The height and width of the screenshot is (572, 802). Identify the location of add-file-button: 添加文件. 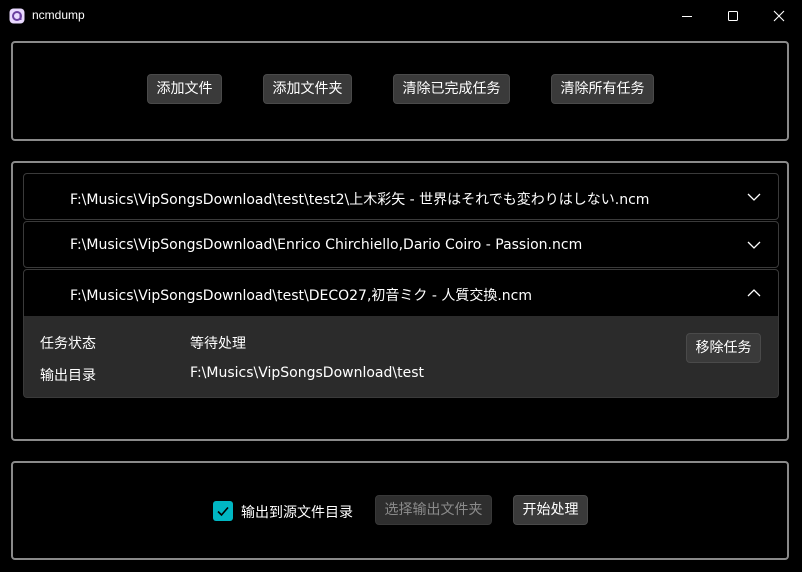
(184, 89).